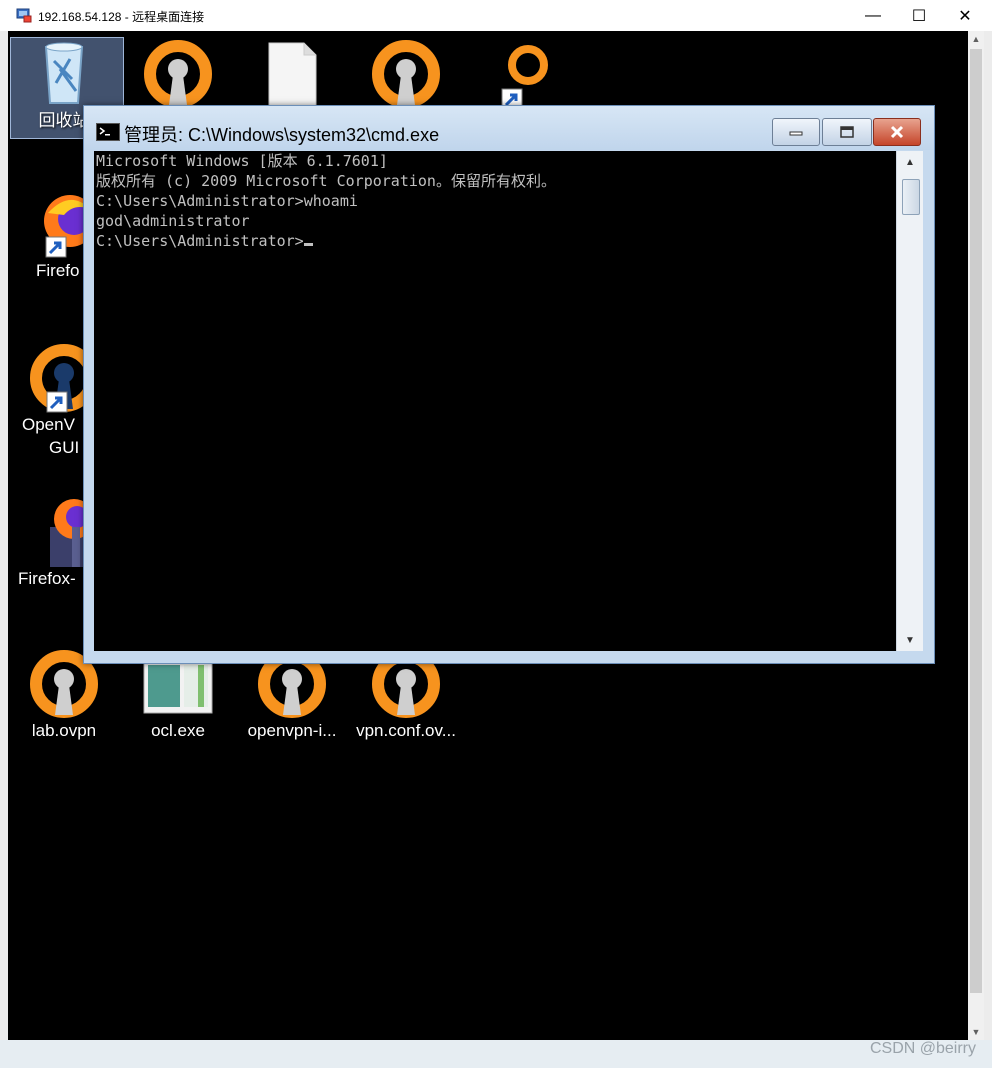  I want to click on rdp-titlebar: 192.168.54.128 - 远程桌面连接 — ☐ ✕, so click(496, 16).